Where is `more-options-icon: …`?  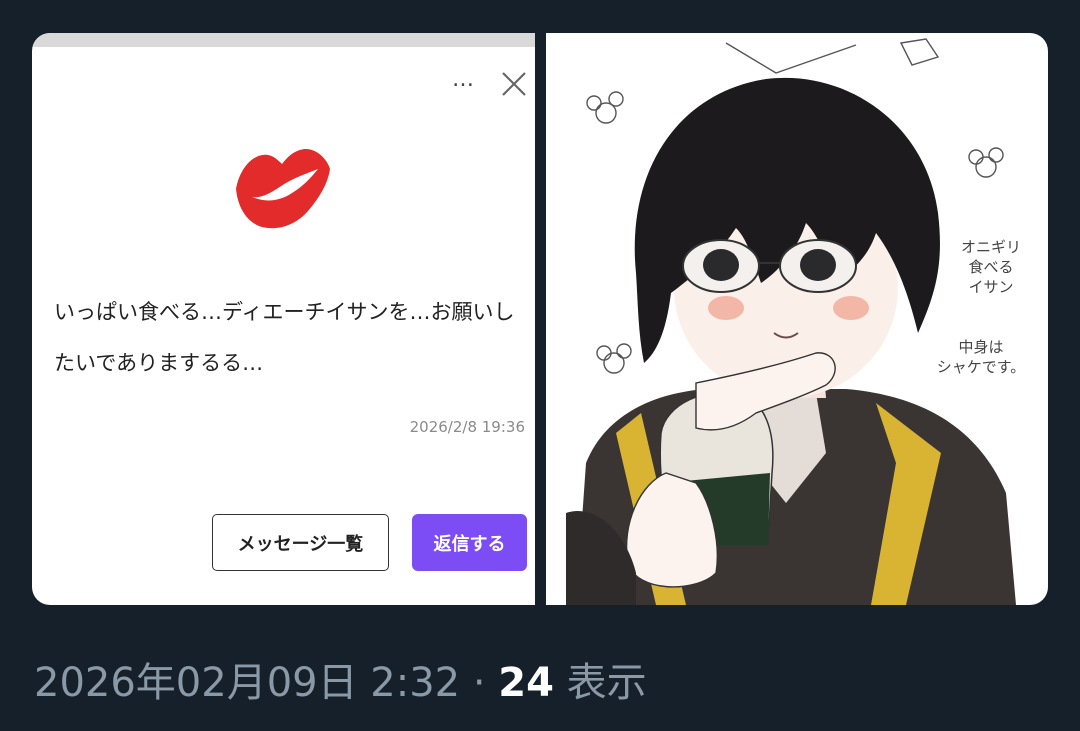
more-options-icon: … is located at coordinates (463, 80).